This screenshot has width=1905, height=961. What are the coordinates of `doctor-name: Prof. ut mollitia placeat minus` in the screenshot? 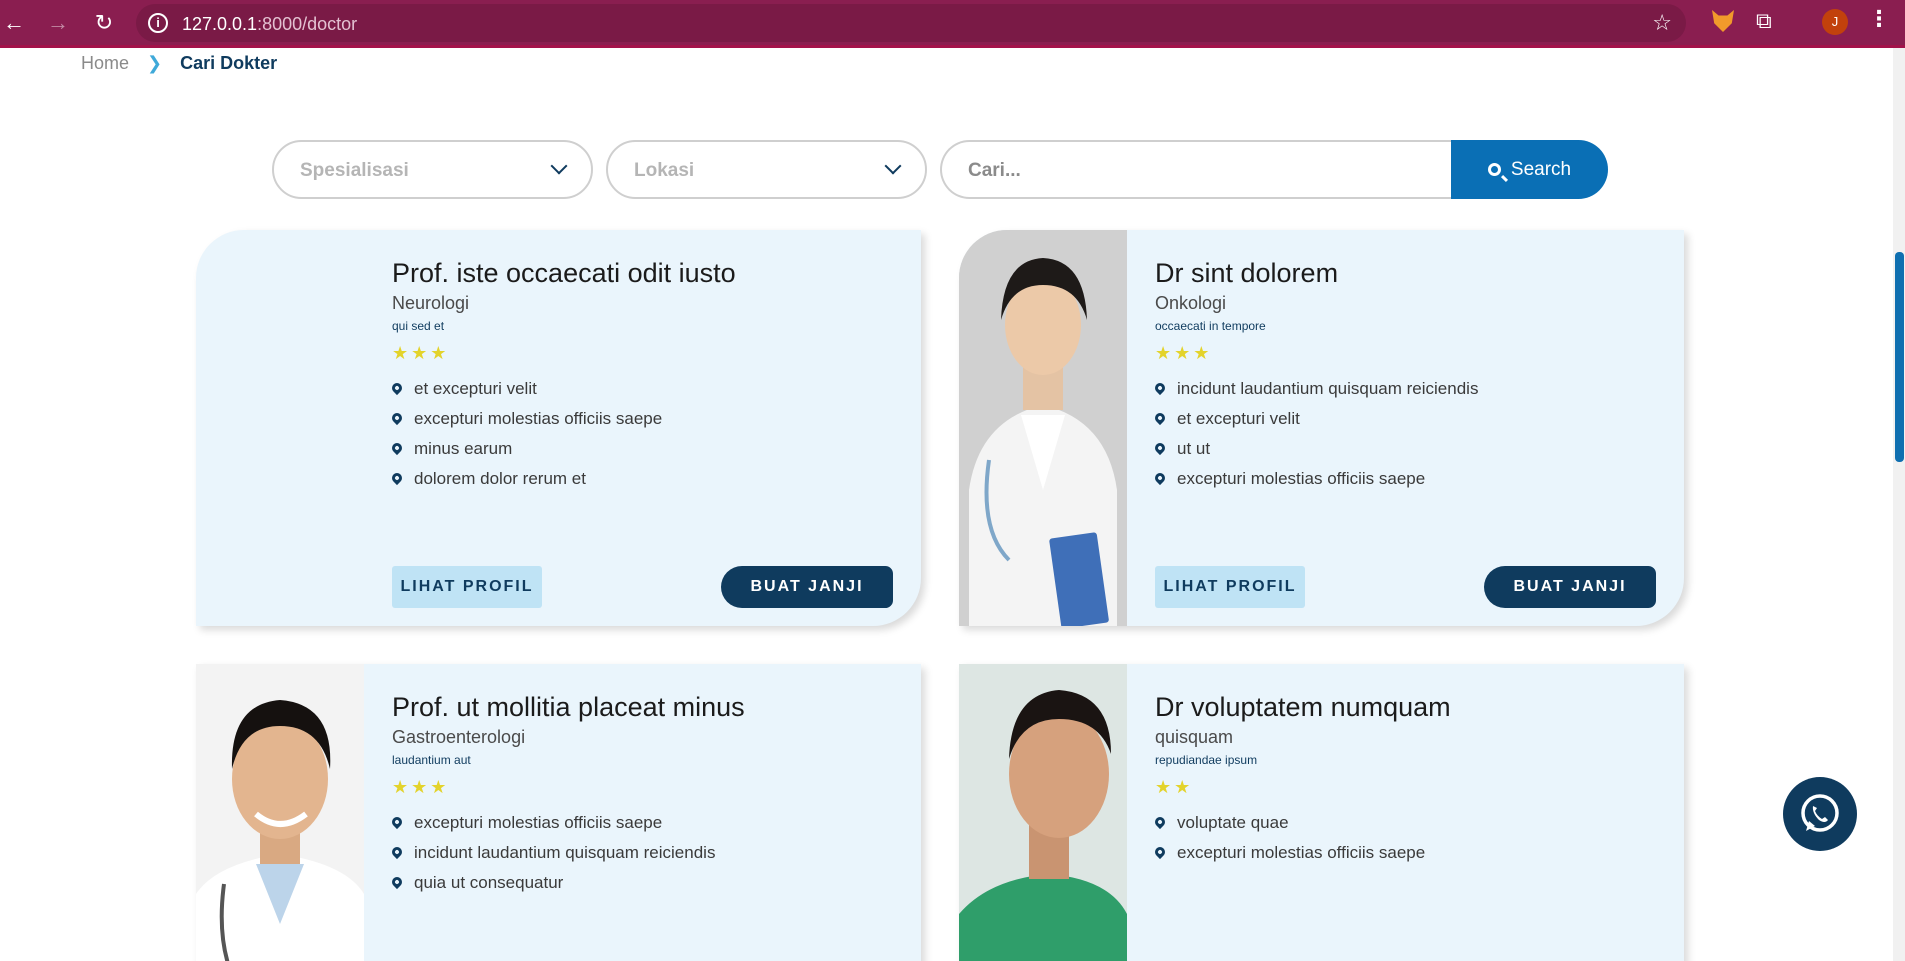 It's located at (568, 707).